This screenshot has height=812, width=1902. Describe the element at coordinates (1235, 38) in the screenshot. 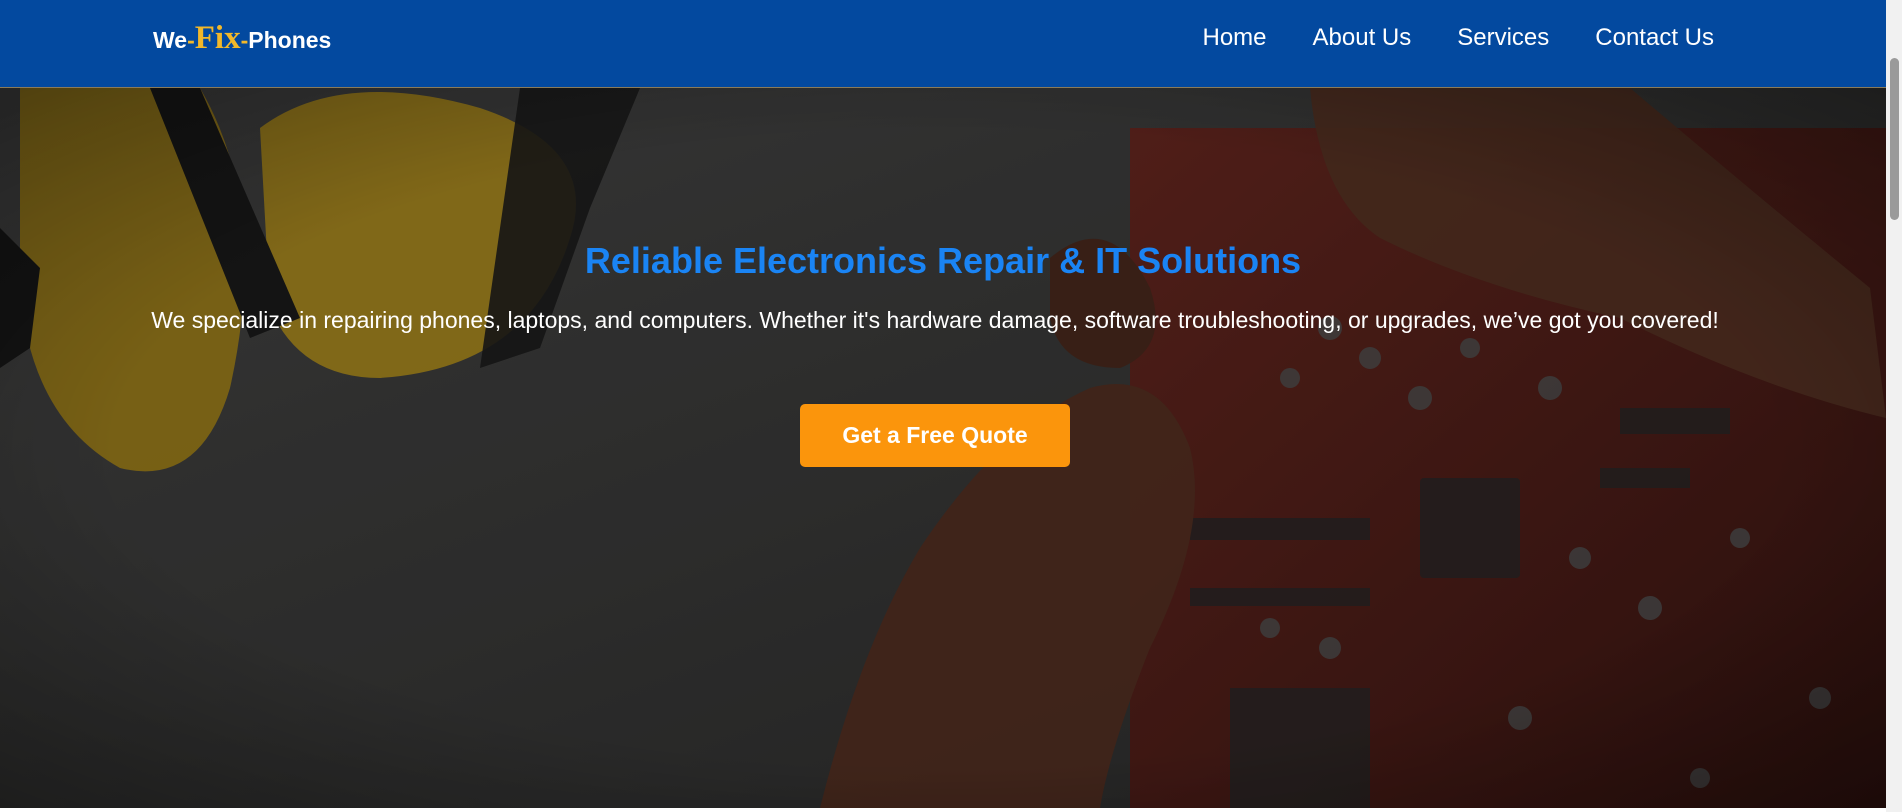

I see `nav-link-home: Home` at that location.